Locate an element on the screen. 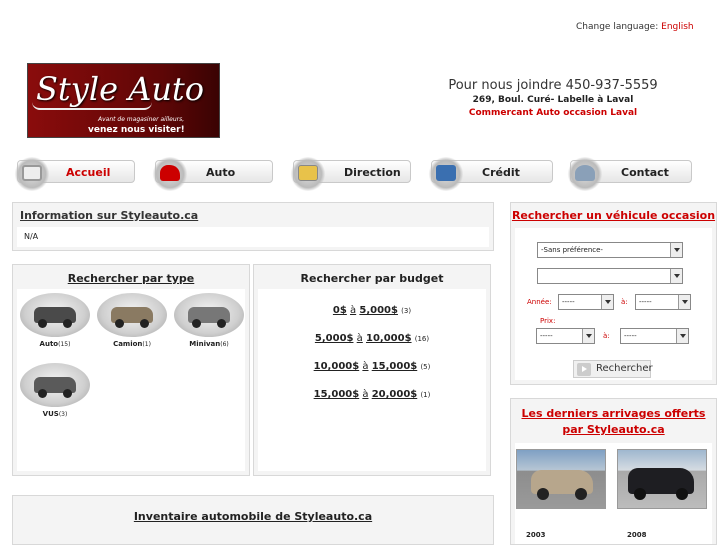 This screenshot has width=727, height=545. type-count: (15) is located at coordinates (64, 344).